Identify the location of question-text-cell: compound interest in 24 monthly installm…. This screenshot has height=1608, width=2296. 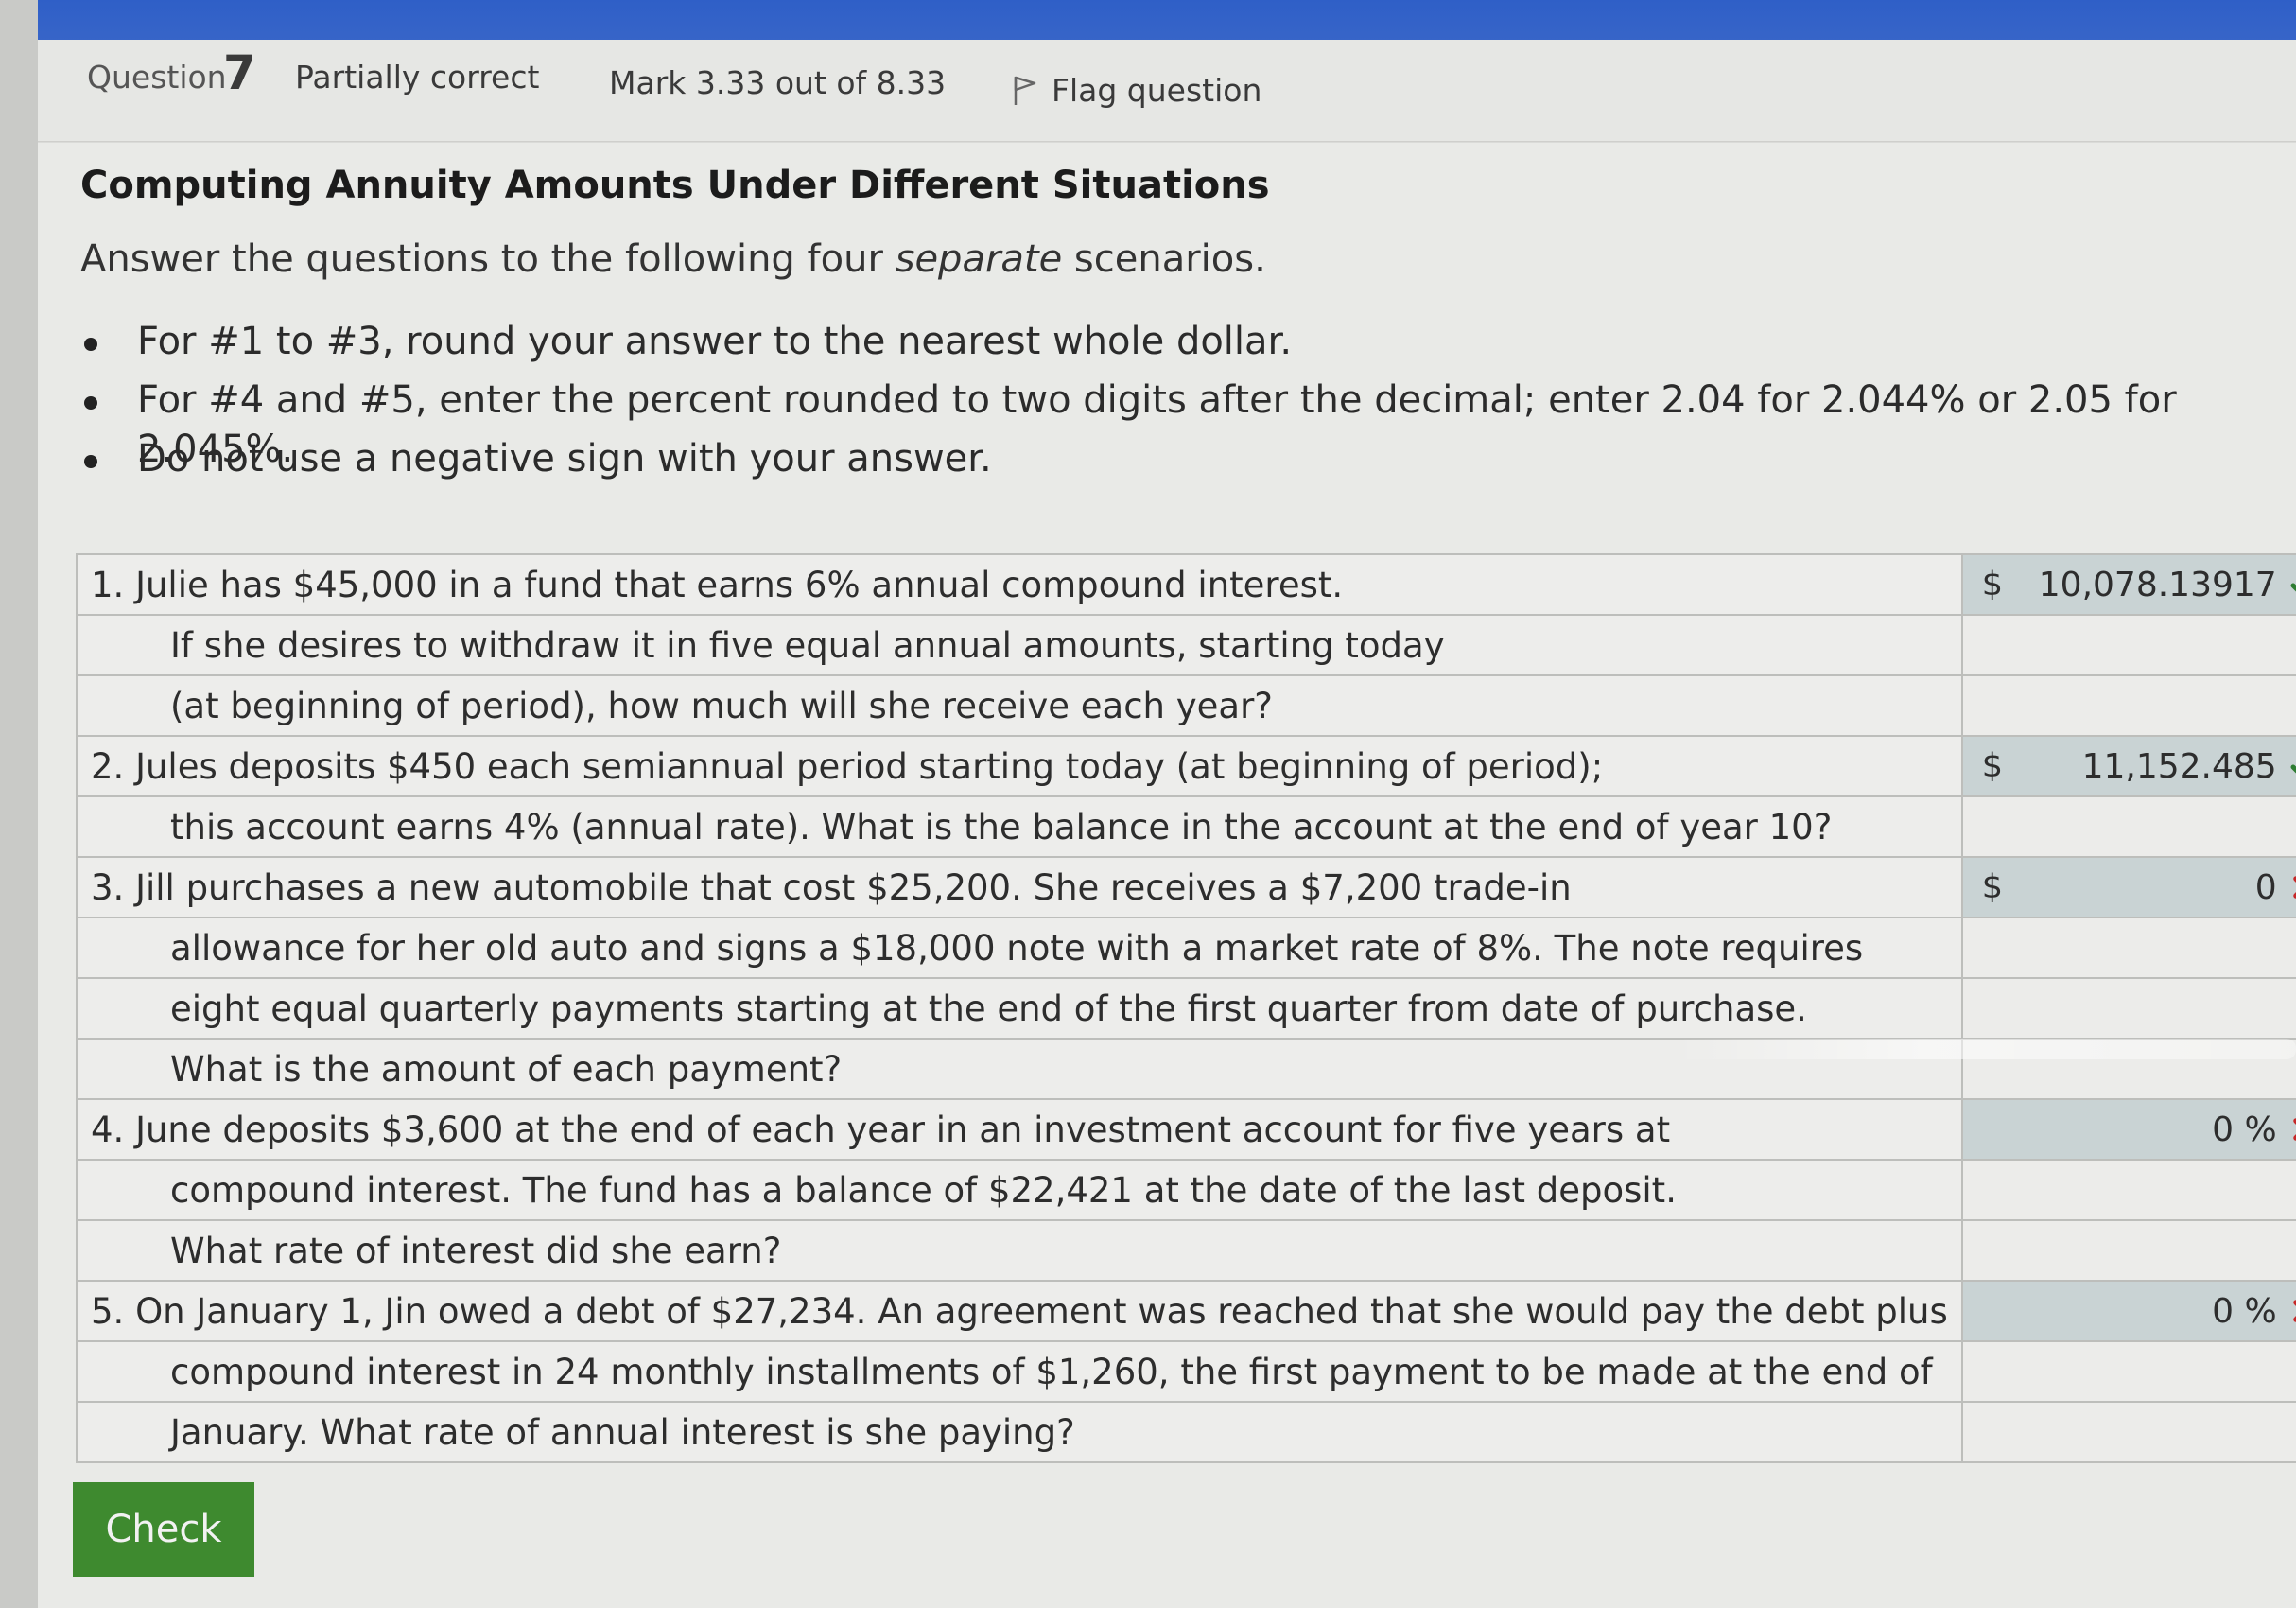
(1019, 1371).